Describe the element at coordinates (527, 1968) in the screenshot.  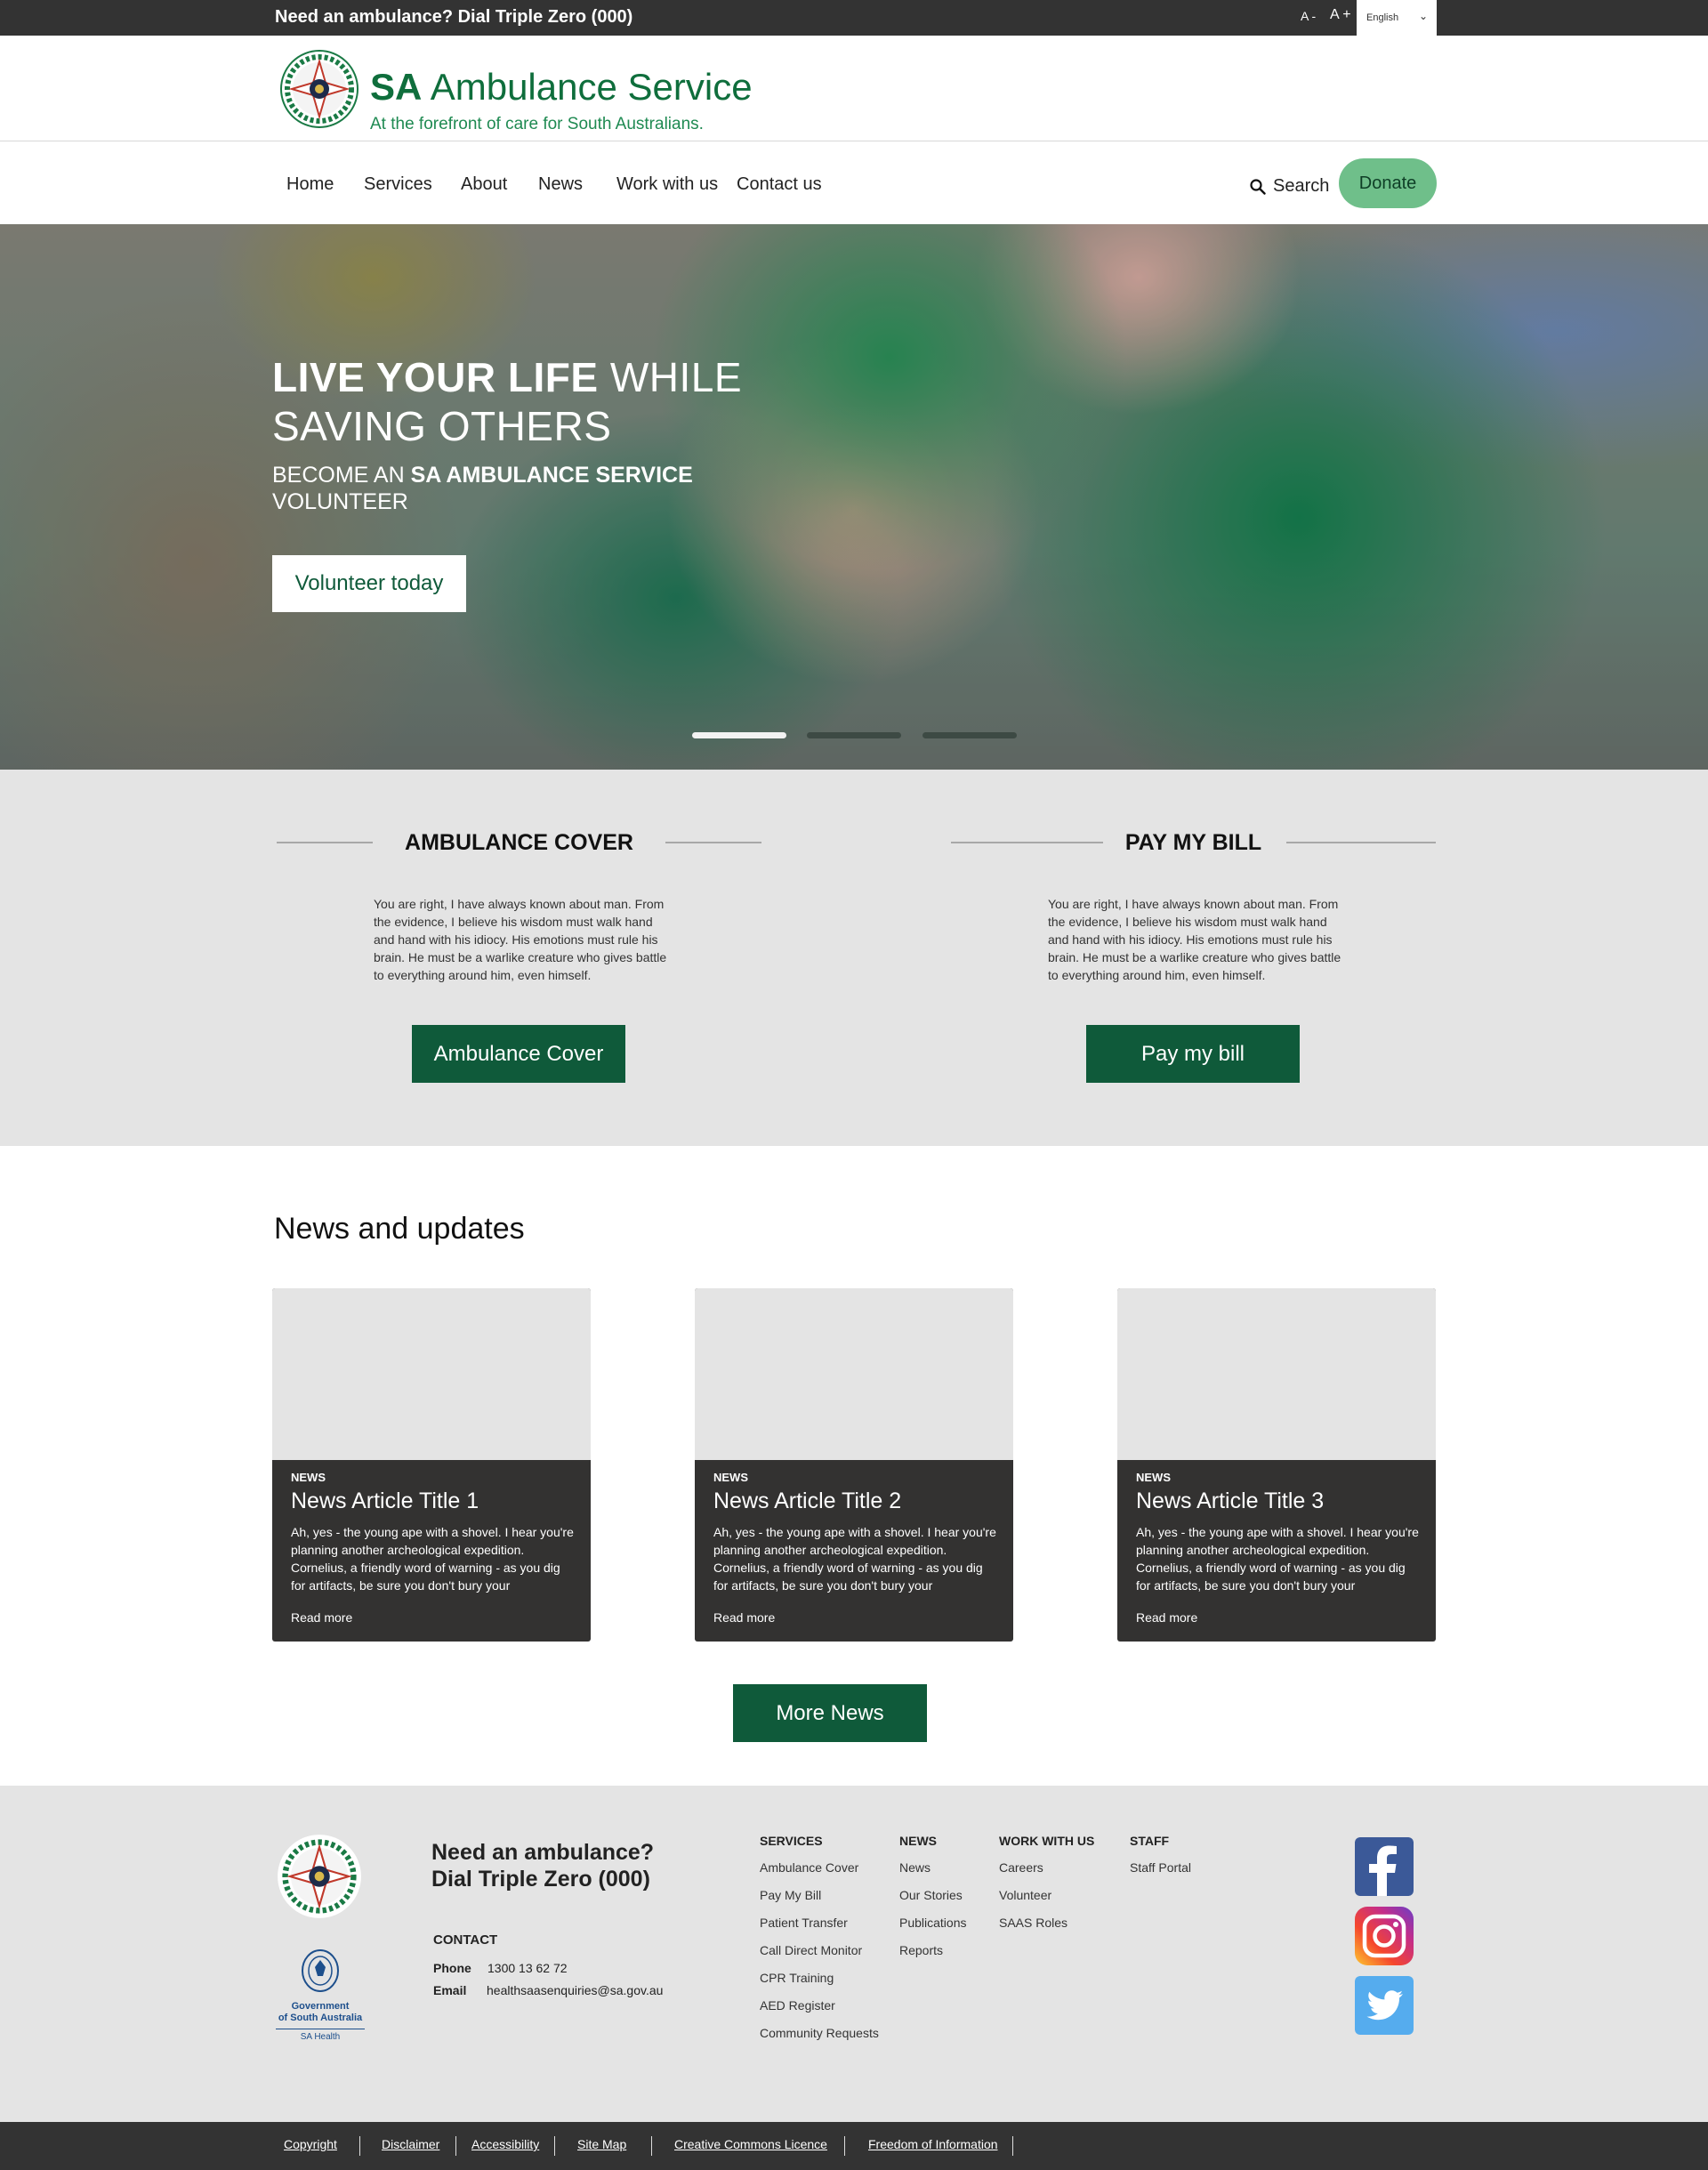
I see `phone-link: 1300 13 62 72` at that location.